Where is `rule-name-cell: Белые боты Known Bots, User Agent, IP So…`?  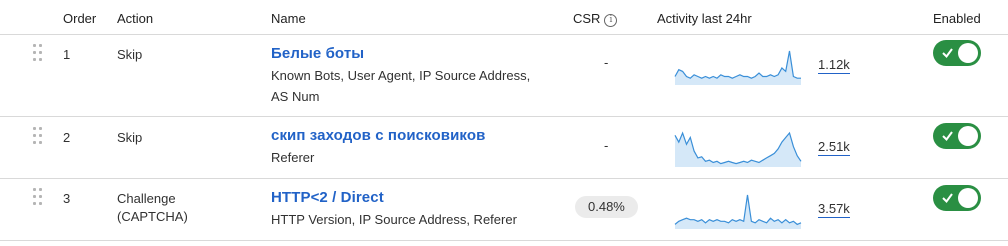 rule-name-cell: Белые боты Known Bots, User Agent, IP So… is located at coordinates (400, 76).